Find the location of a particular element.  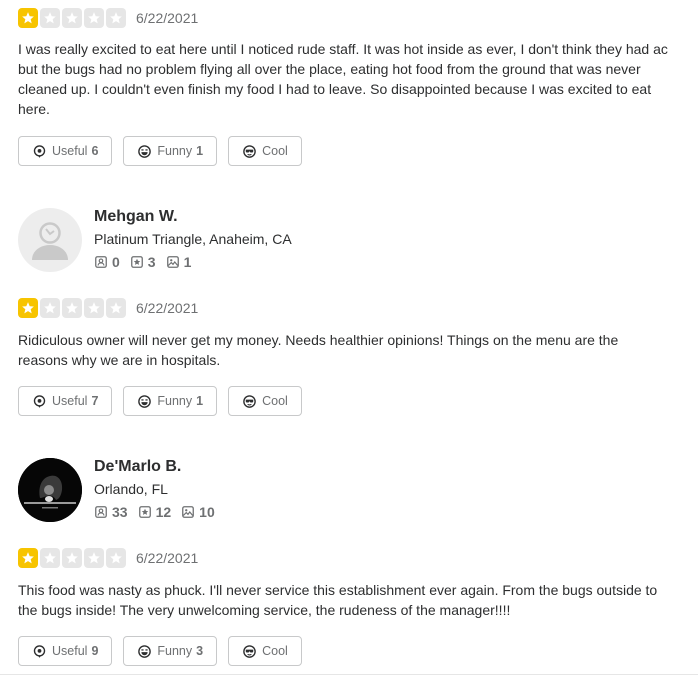

user-stats: 33 12 10 is located at coordinates (154, 512).